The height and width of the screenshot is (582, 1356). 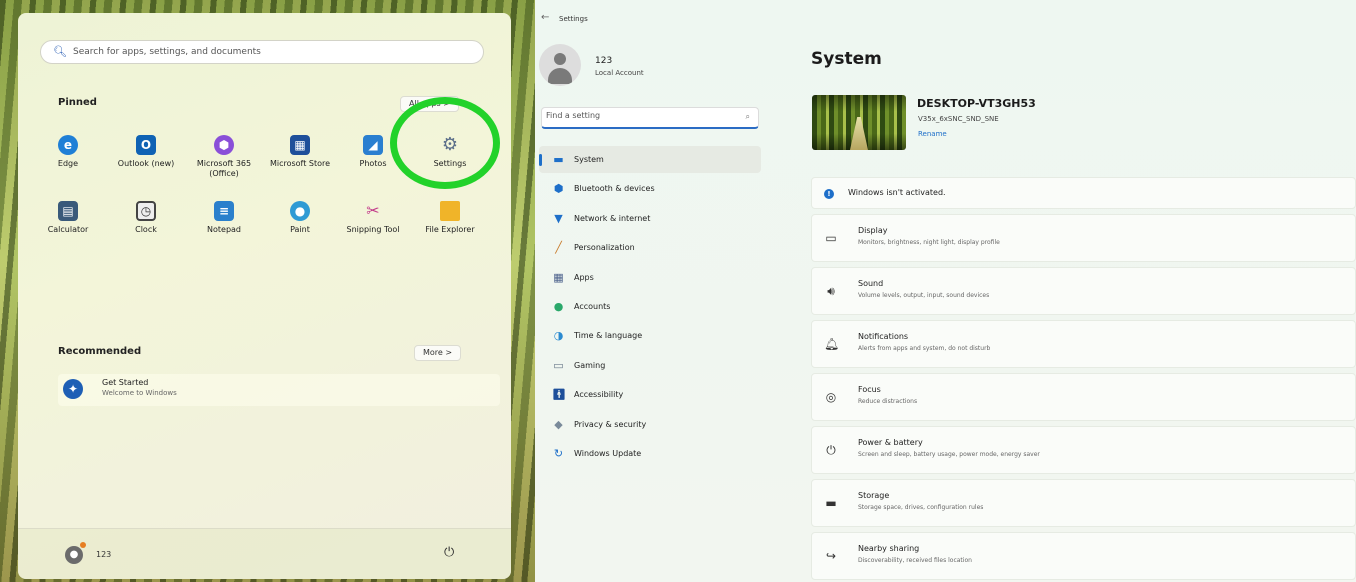 What do you see at coordinates (445, 143) in the screenshot?
I see `settings-highlight-circle` at bounding box center [445, 143].